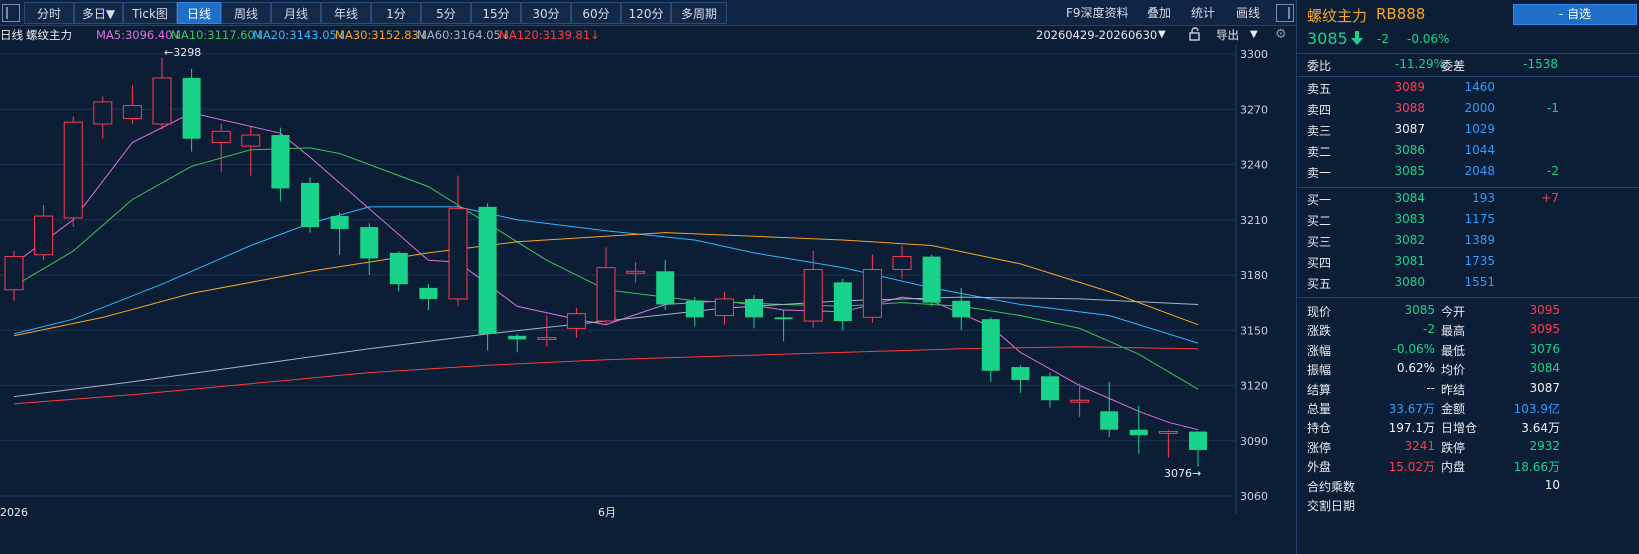 This screenshot has height=554, width=1639. What do you see at coordinates (1479, 108) in the screenshot?
I see `ask-row-volume: 2000` at bounding box center [1479, 108].